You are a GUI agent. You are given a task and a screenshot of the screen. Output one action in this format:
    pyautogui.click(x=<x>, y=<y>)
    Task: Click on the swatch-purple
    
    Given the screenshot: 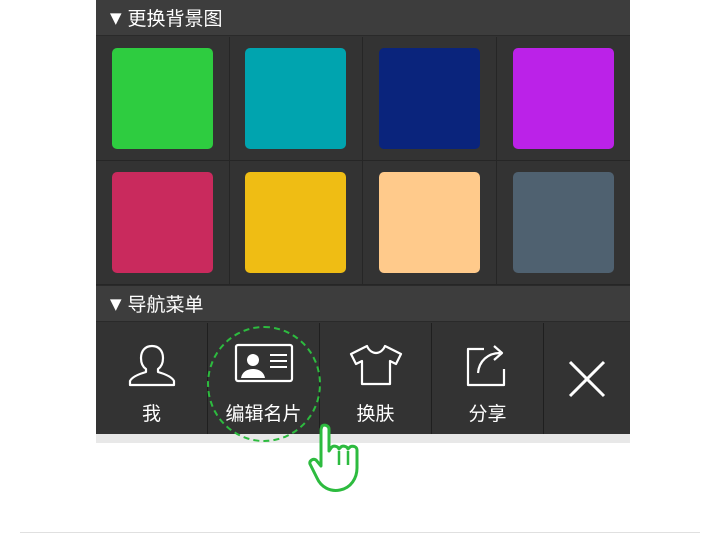 What is the action you would take?
    pyautogui.click(x=563, y=98)
    